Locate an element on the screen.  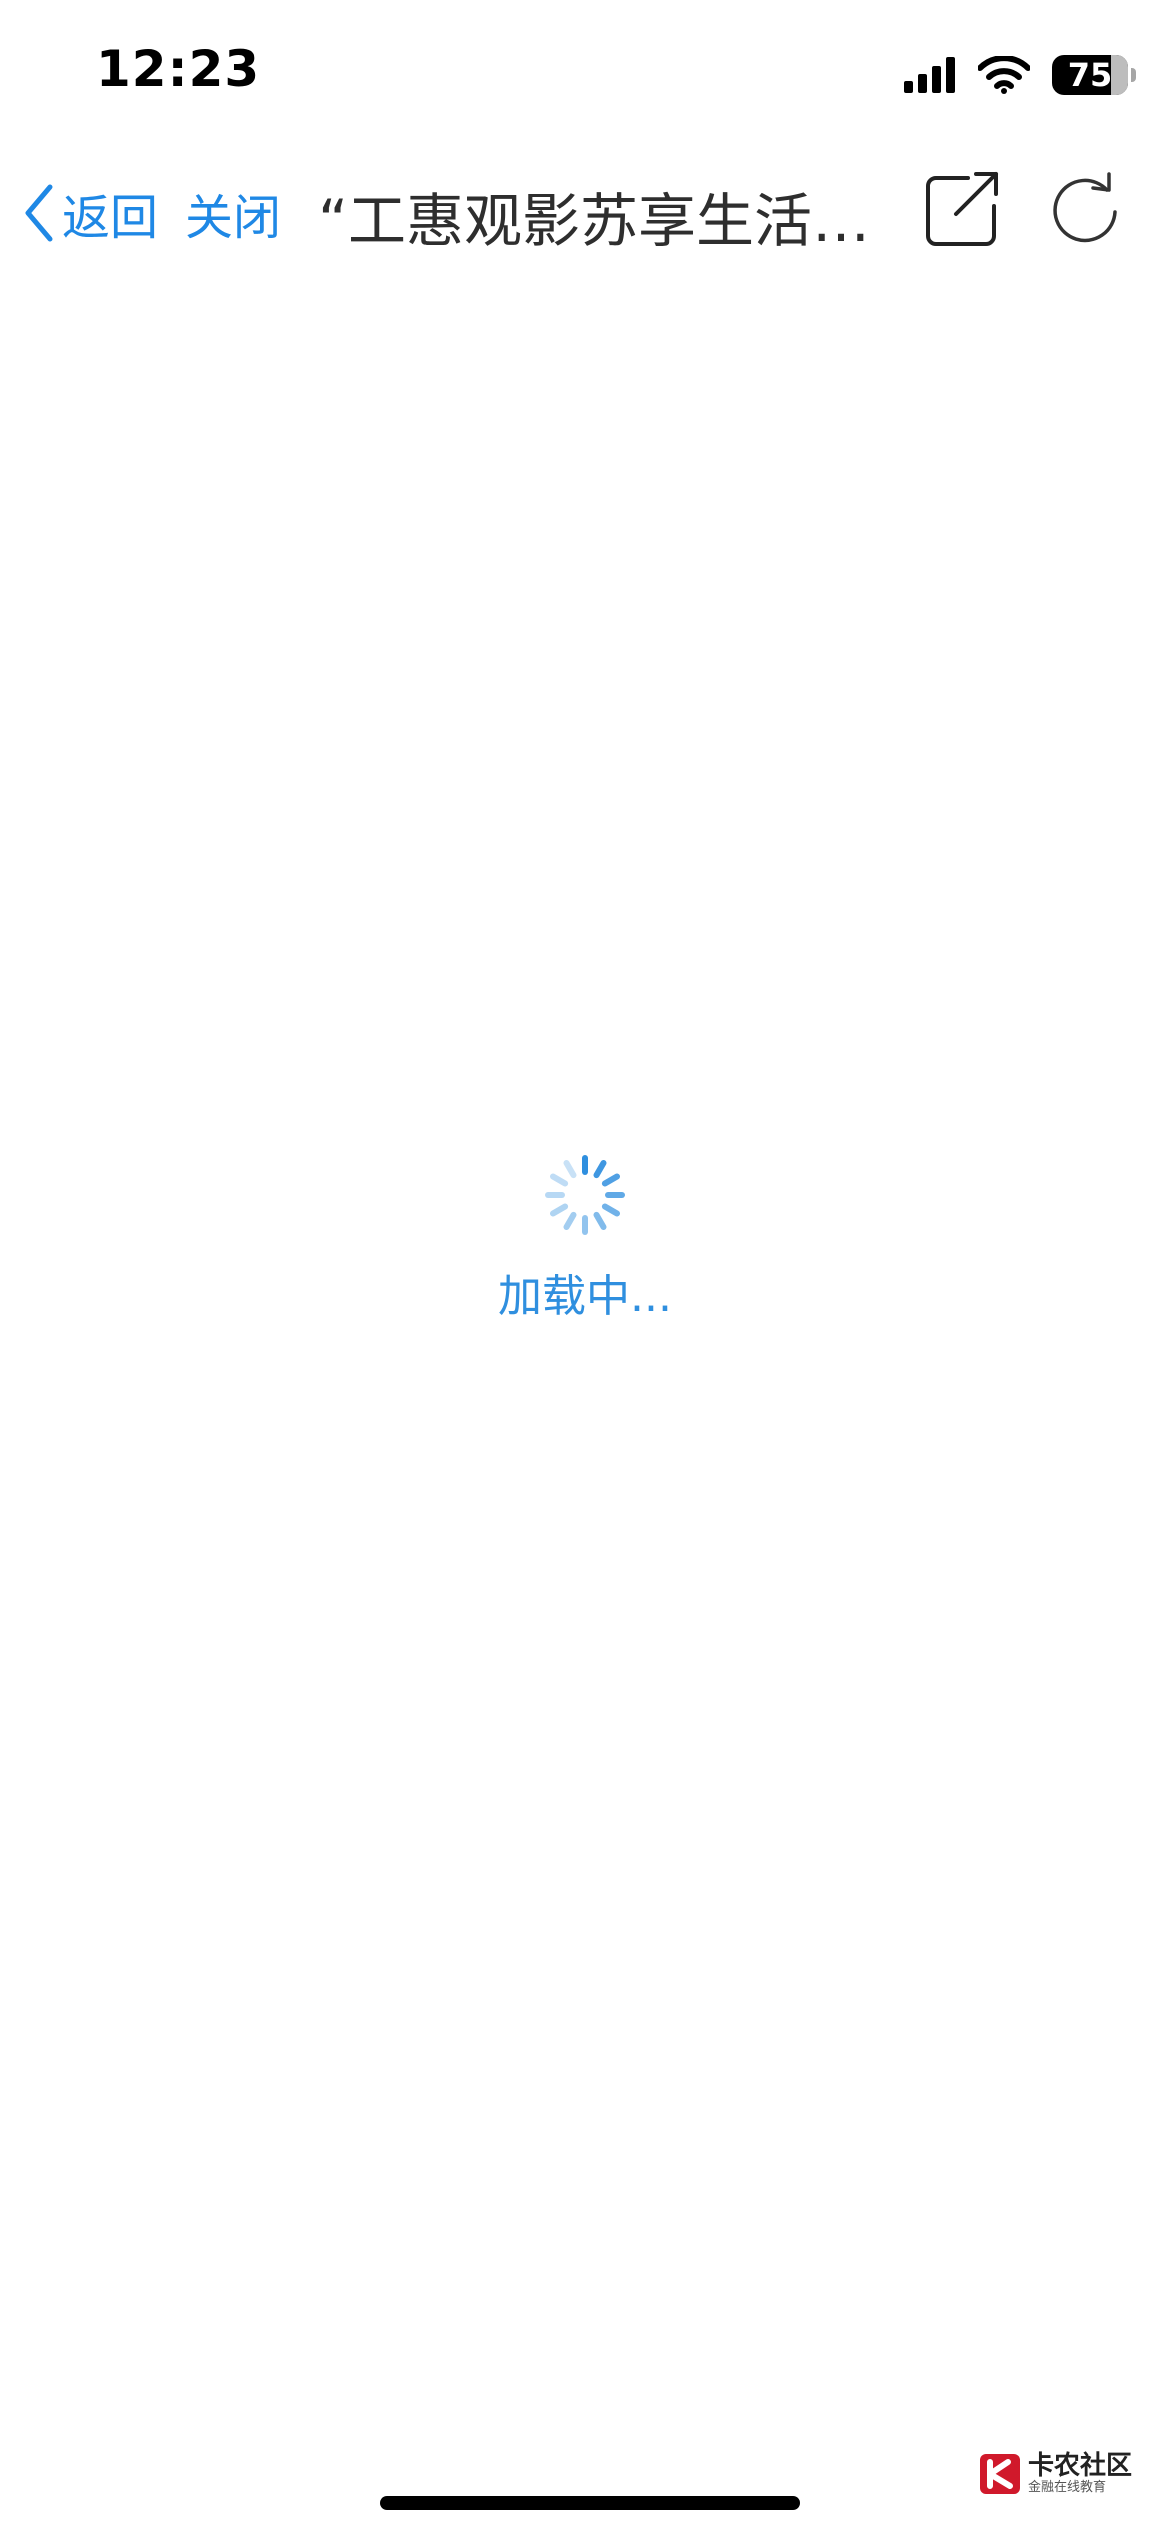
refresh-button is located at coordinates (1085, 208).